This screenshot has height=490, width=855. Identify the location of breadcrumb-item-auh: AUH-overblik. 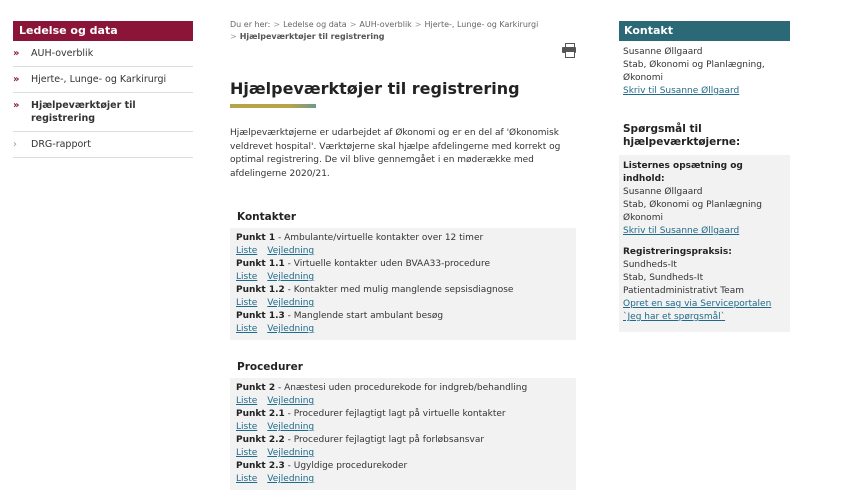
(385, 24).